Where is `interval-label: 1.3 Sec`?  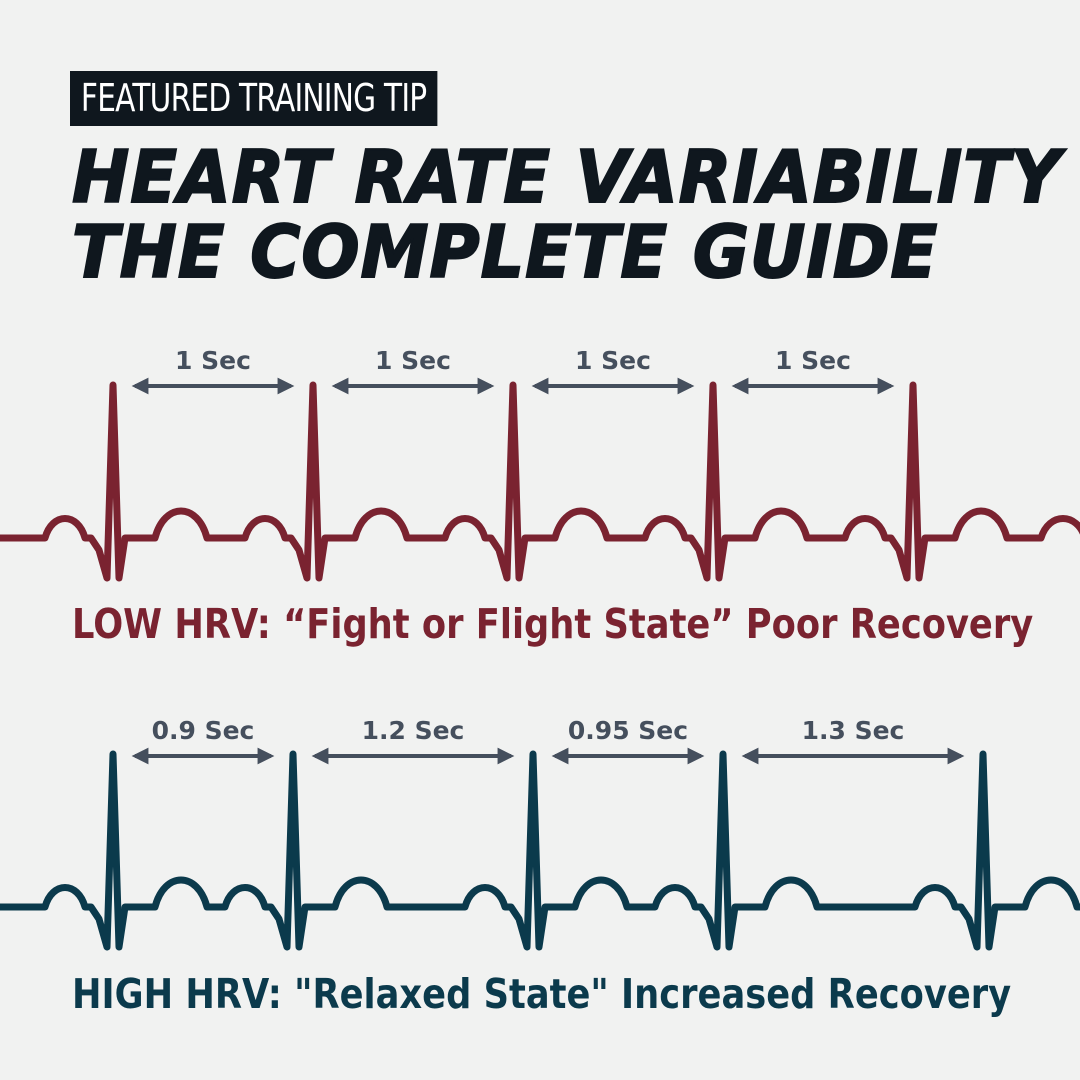
interval-label: 1.3 Sec is located at coordinates (853, 730).